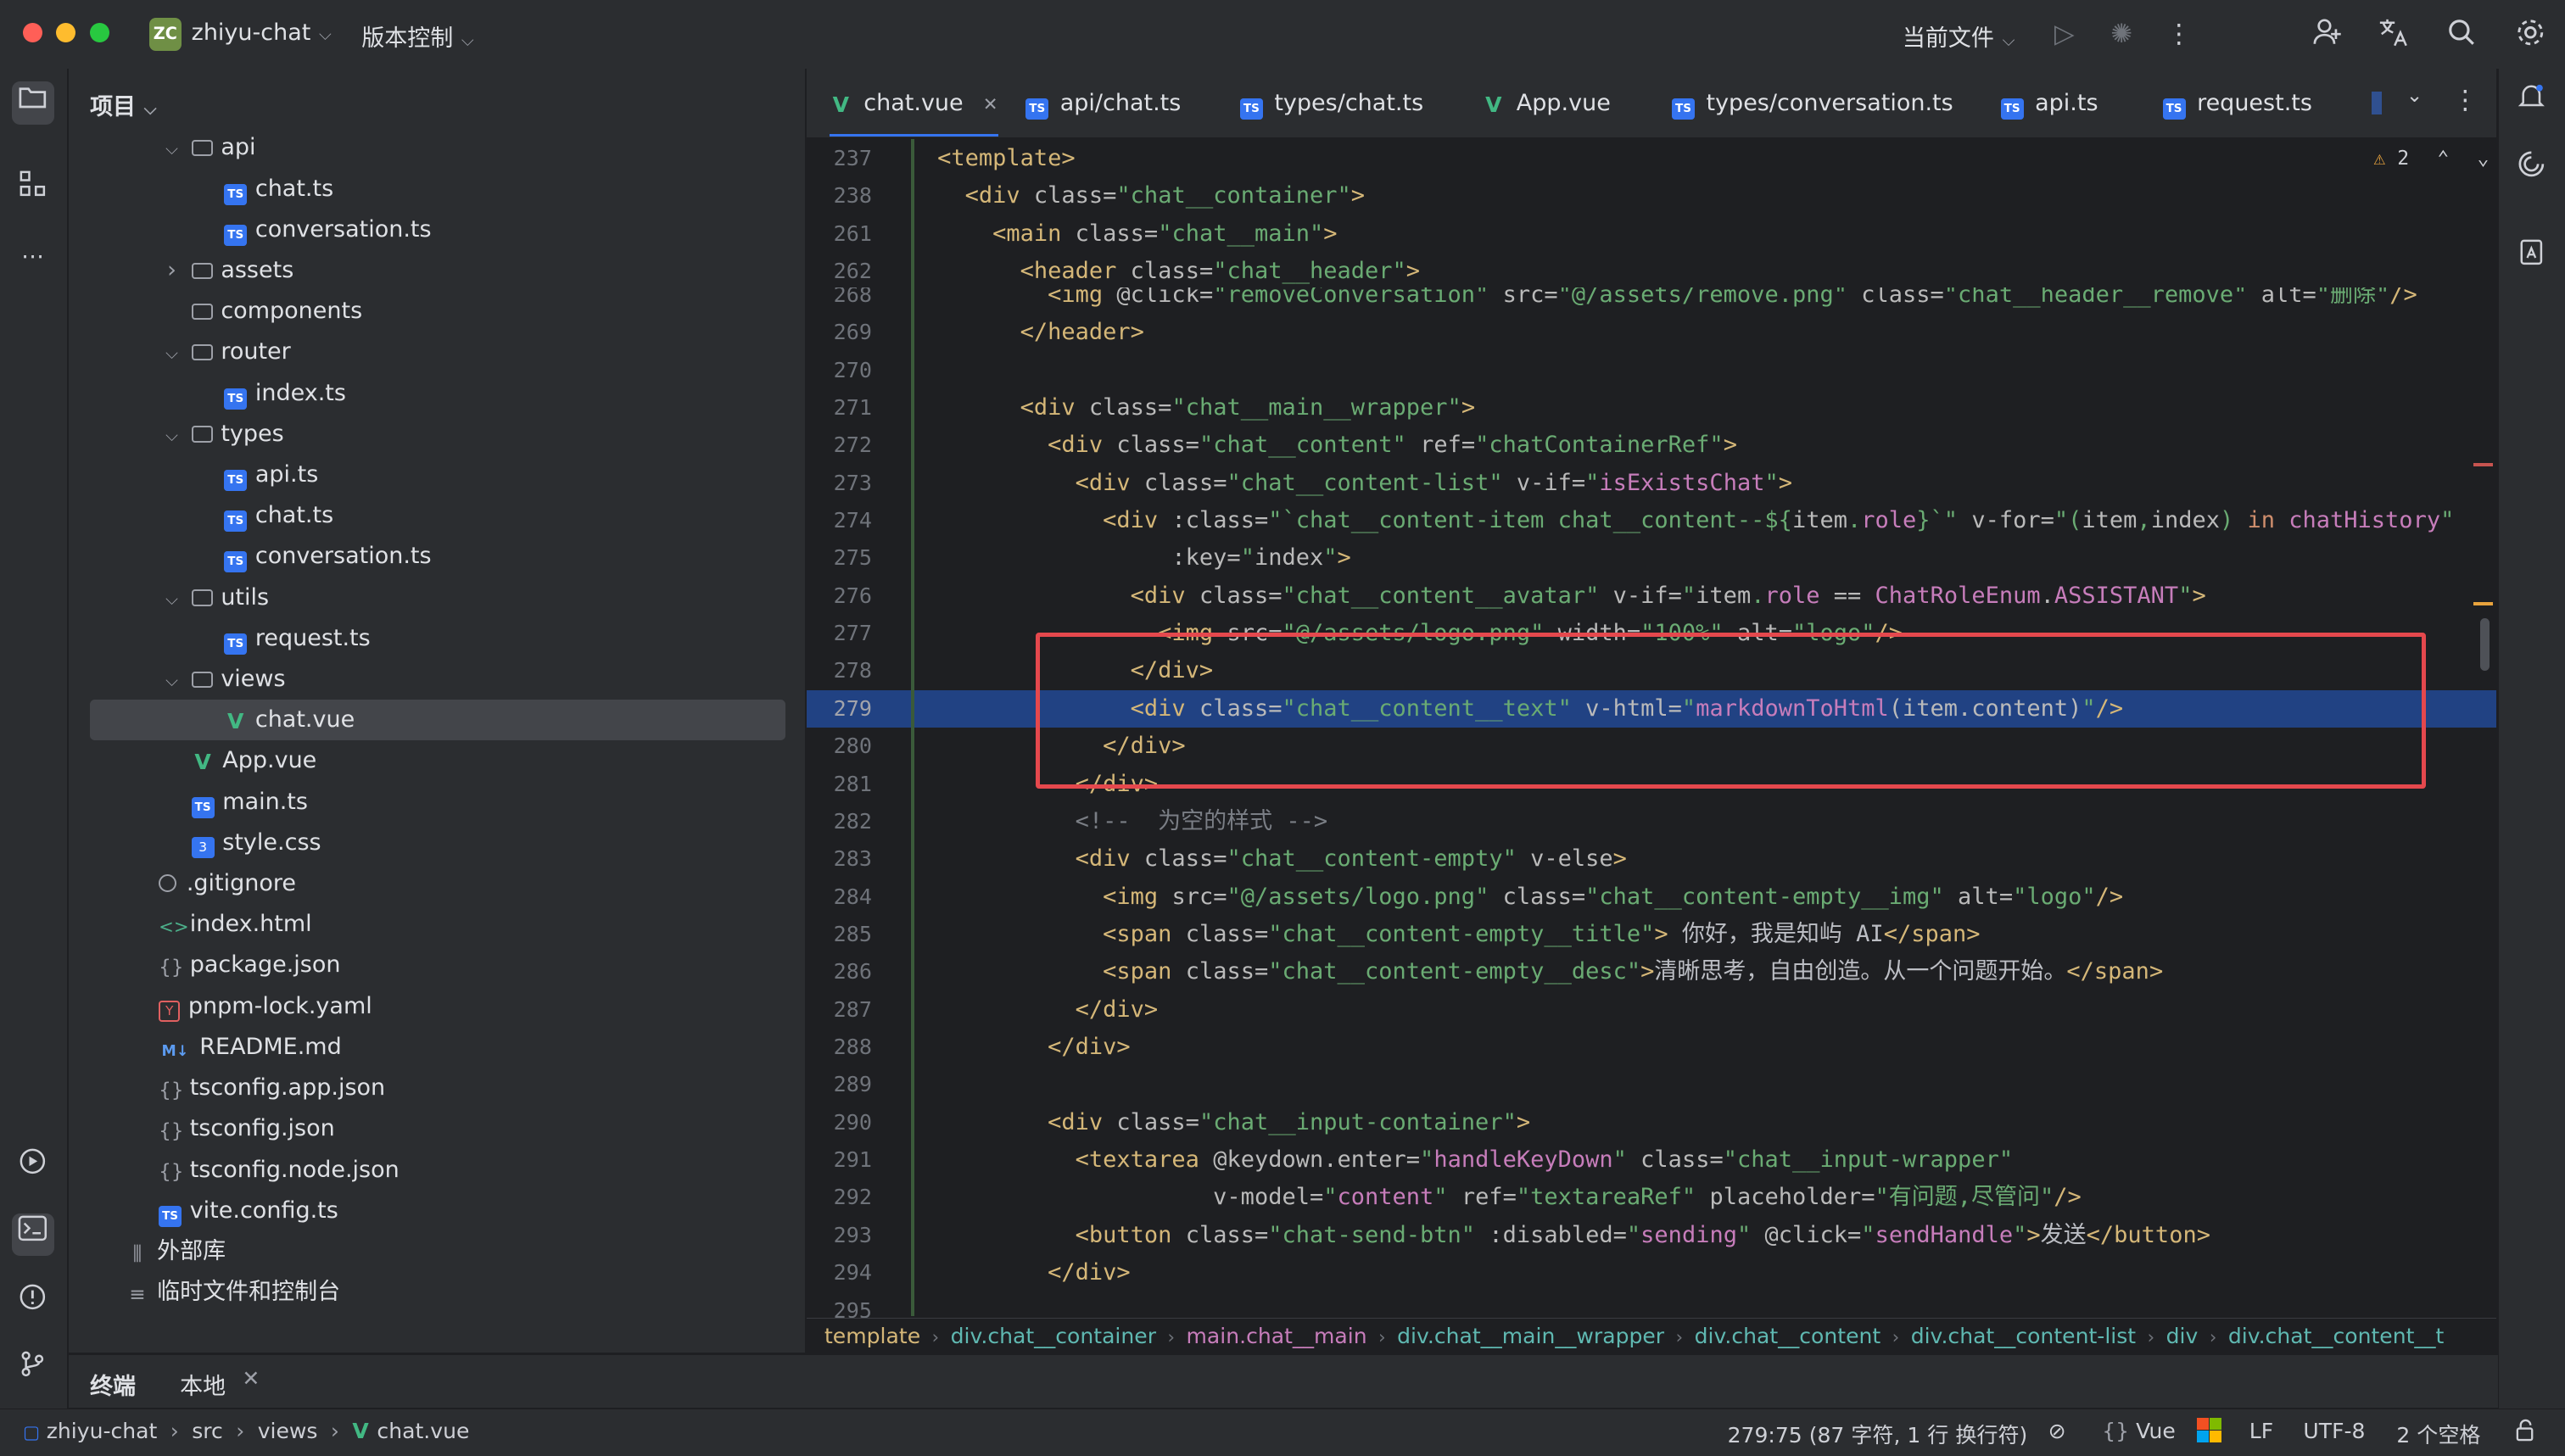  What do you see at coordinates (1651, 370) in the screenshot?
I see `code-line: 270` at bounding box center [1651, 370].